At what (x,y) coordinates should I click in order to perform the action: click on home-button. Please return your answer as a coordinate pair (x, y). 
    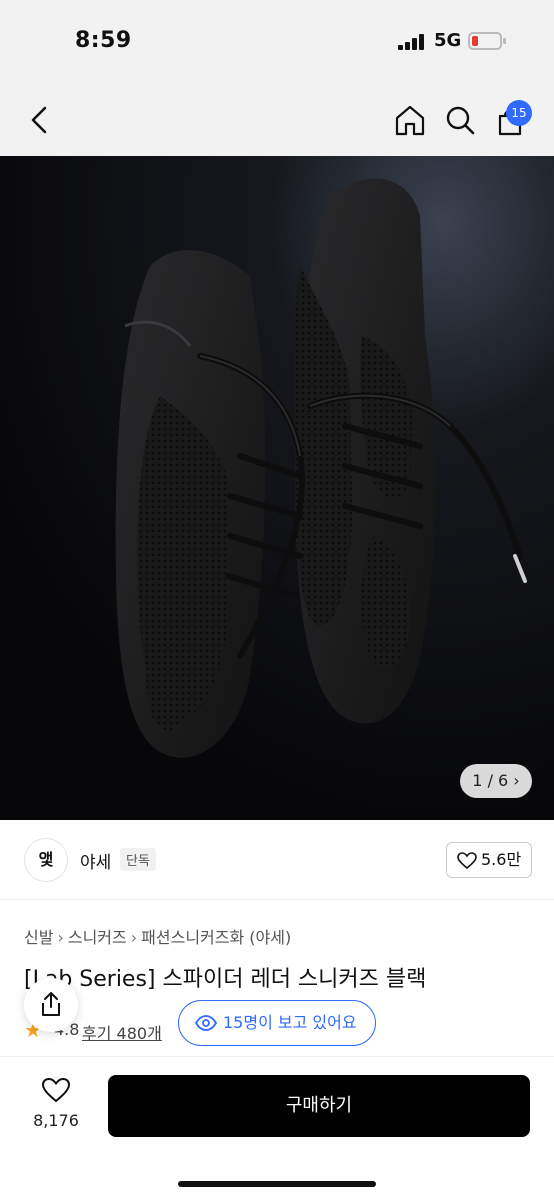
    Looking at the image, I should click on (410, 120).